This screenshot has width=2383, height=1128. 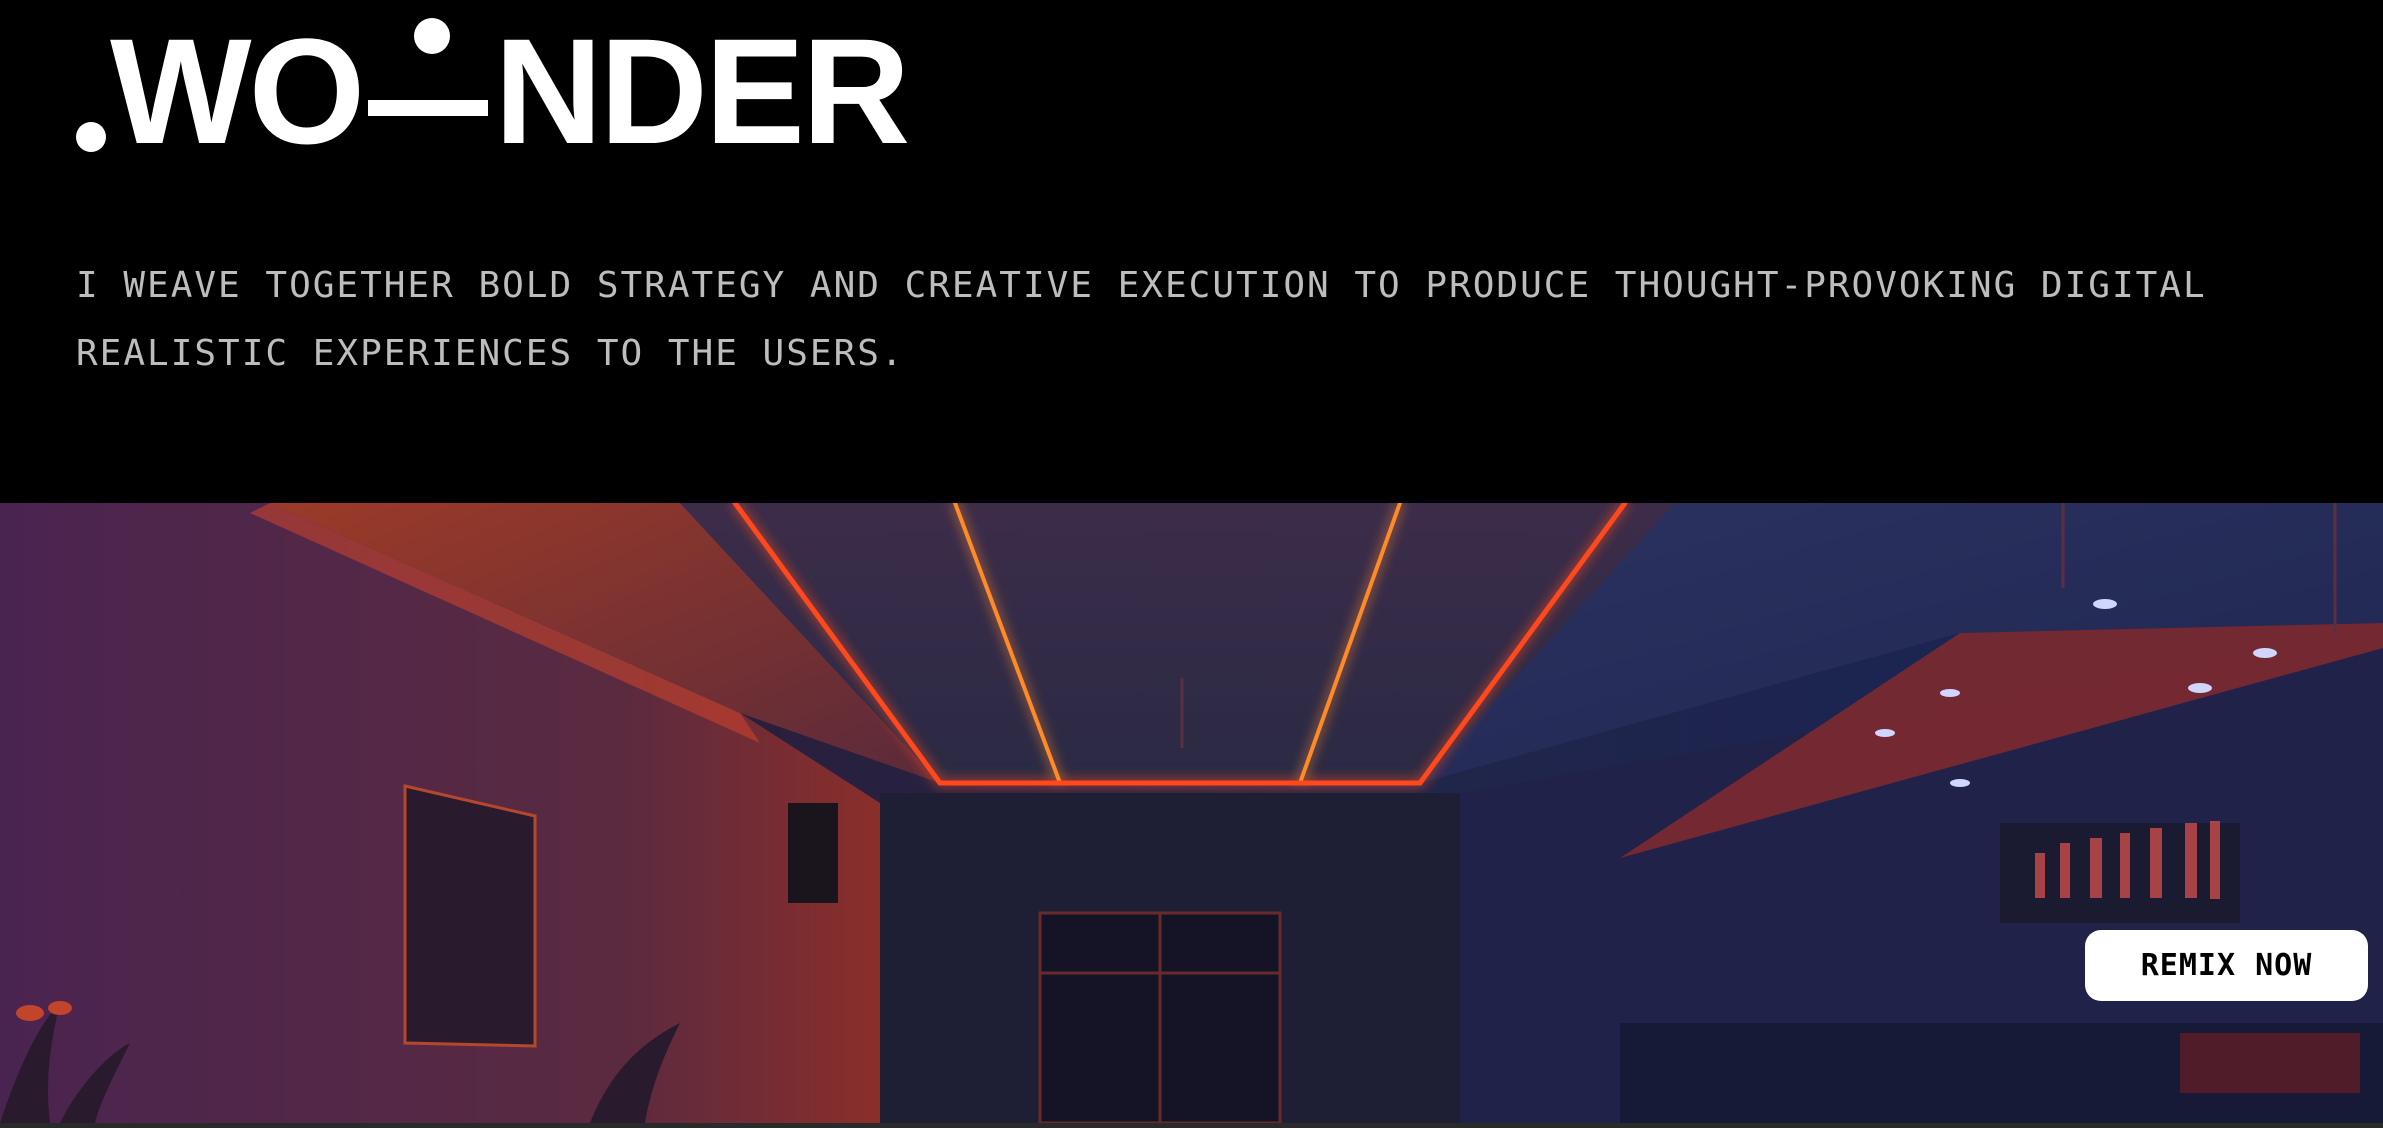 What do you see at coordinates (432, 36) in the screenshot?
I see `person-glyph-head` at bounding box center [432, 36].